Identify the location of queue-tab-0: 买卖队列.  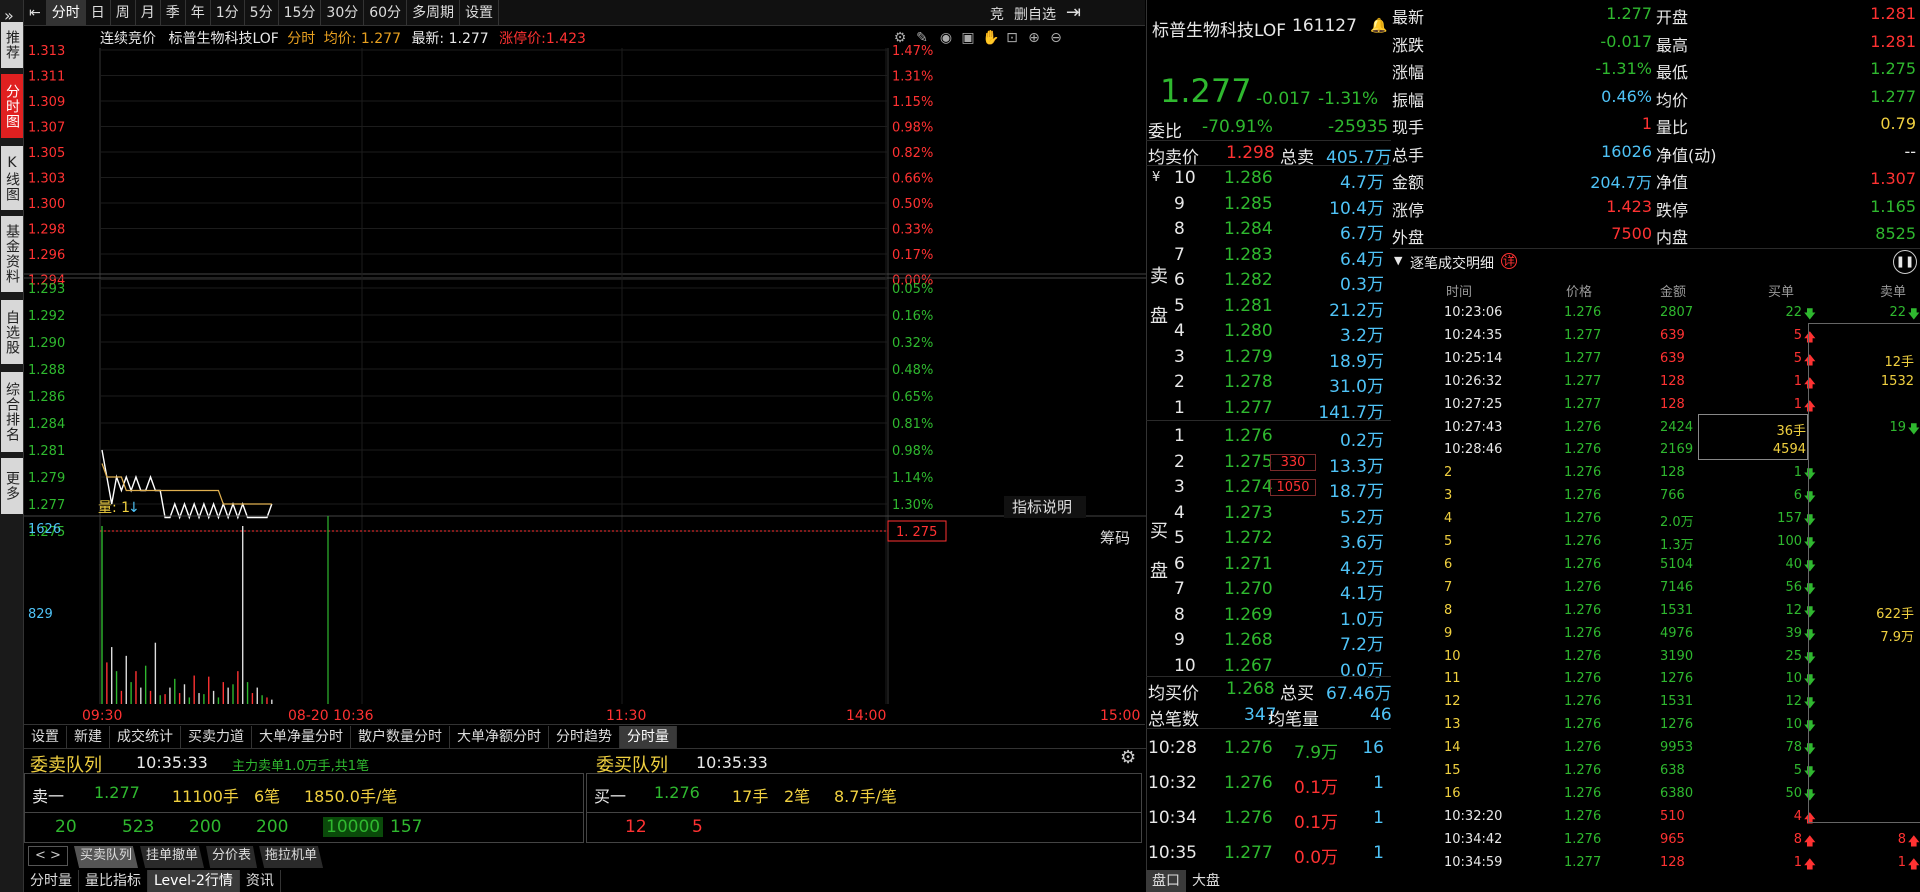
(106, 857).